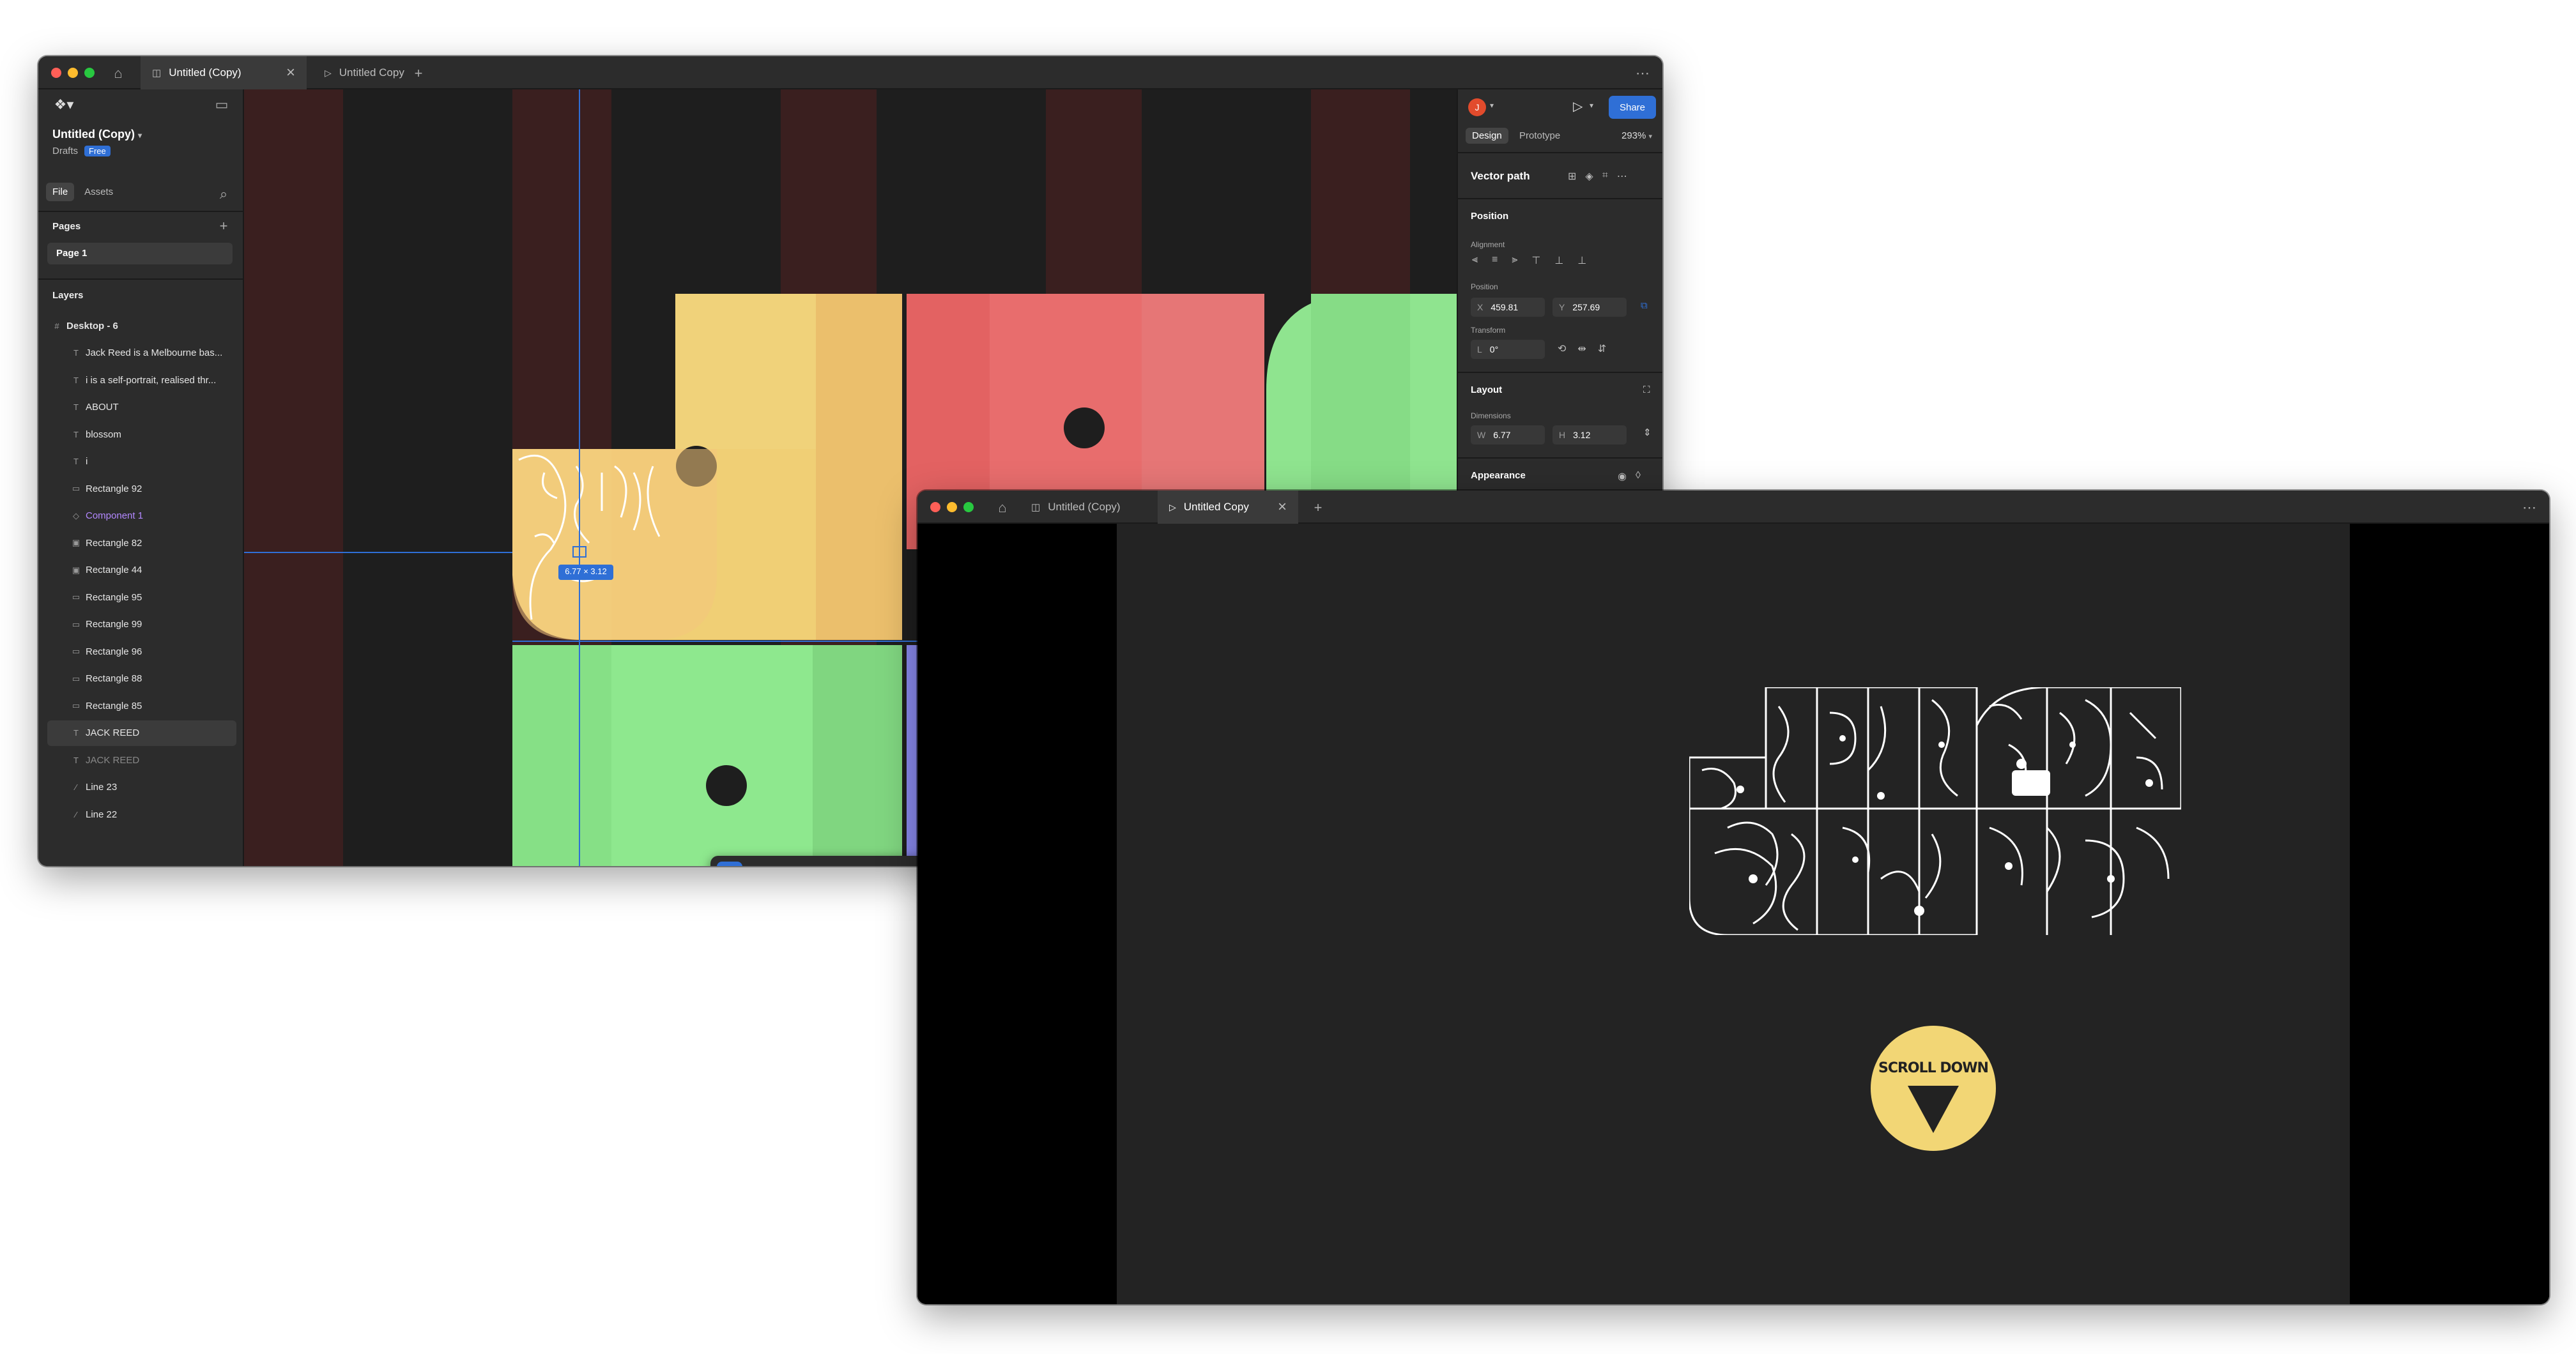 This screenshot has width=2576, height=1354. I want to click on layer-item: T ABOUT, so click(141, 408).